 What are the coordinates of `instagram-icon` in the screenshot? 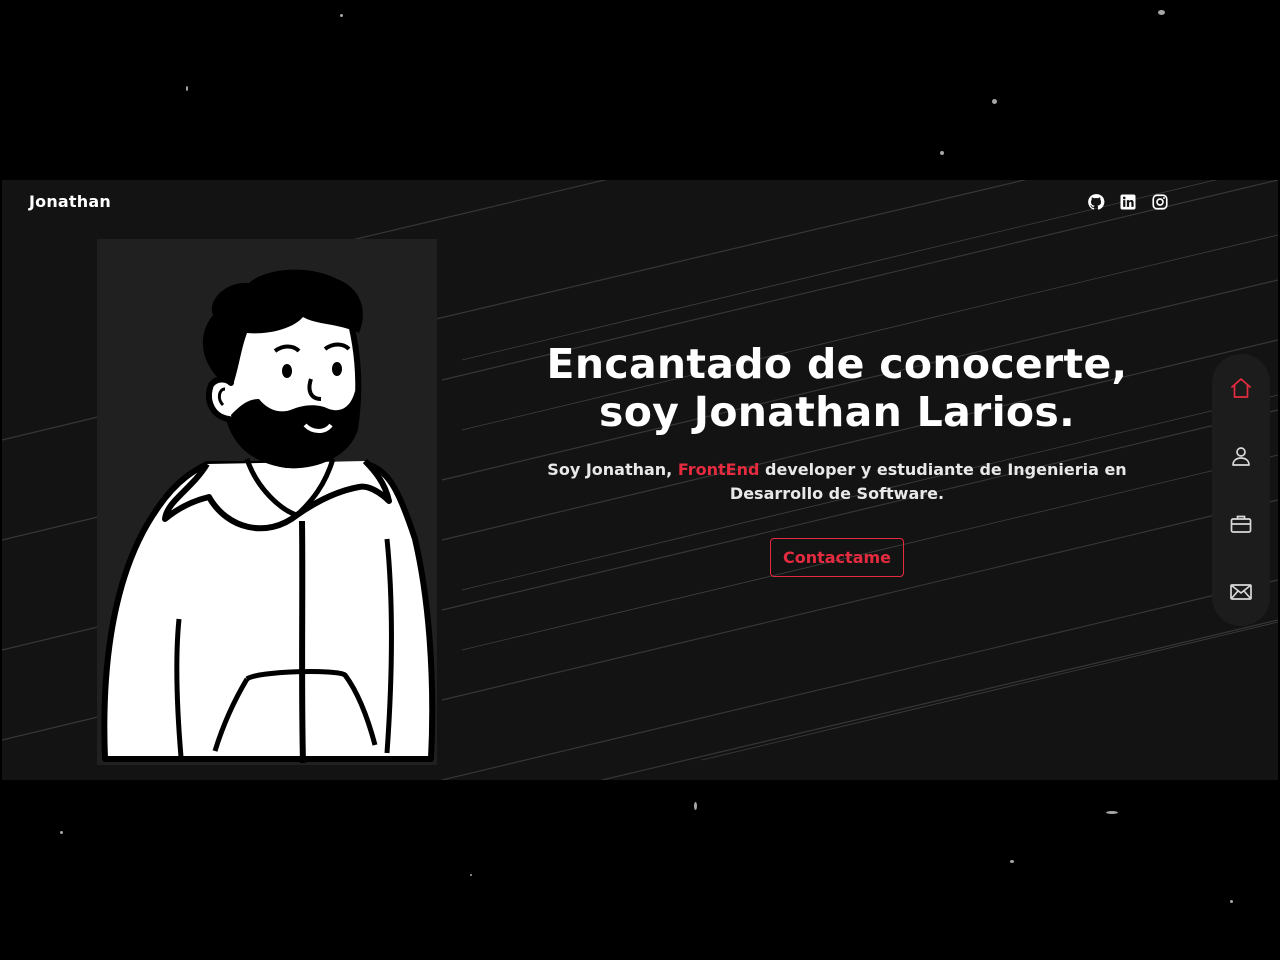 It's located at (1160, 202).